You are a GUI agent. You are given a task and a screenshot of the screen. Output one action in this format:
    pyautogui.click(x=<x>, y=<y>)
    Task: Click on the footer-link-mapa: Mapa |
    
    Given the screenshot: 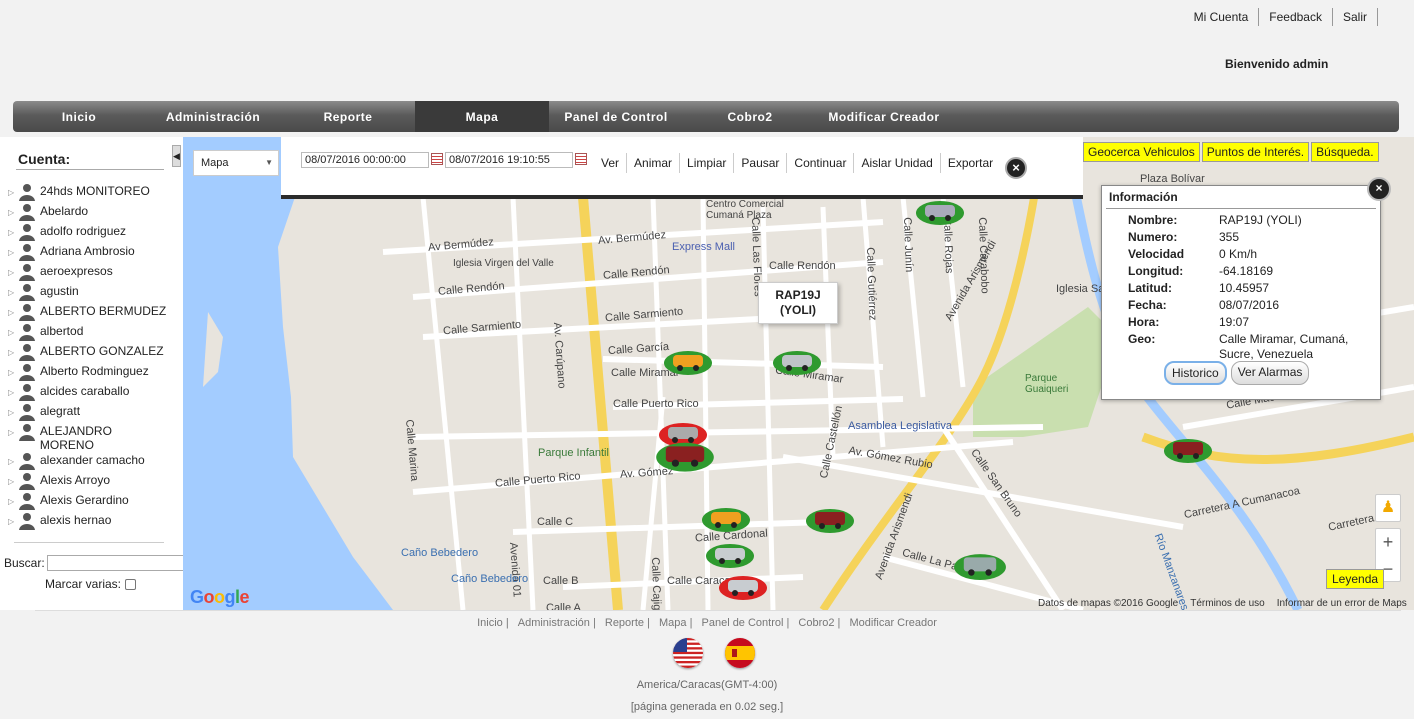 What is the action you would take?
    pyautogui.click(x=675, y=623)
    